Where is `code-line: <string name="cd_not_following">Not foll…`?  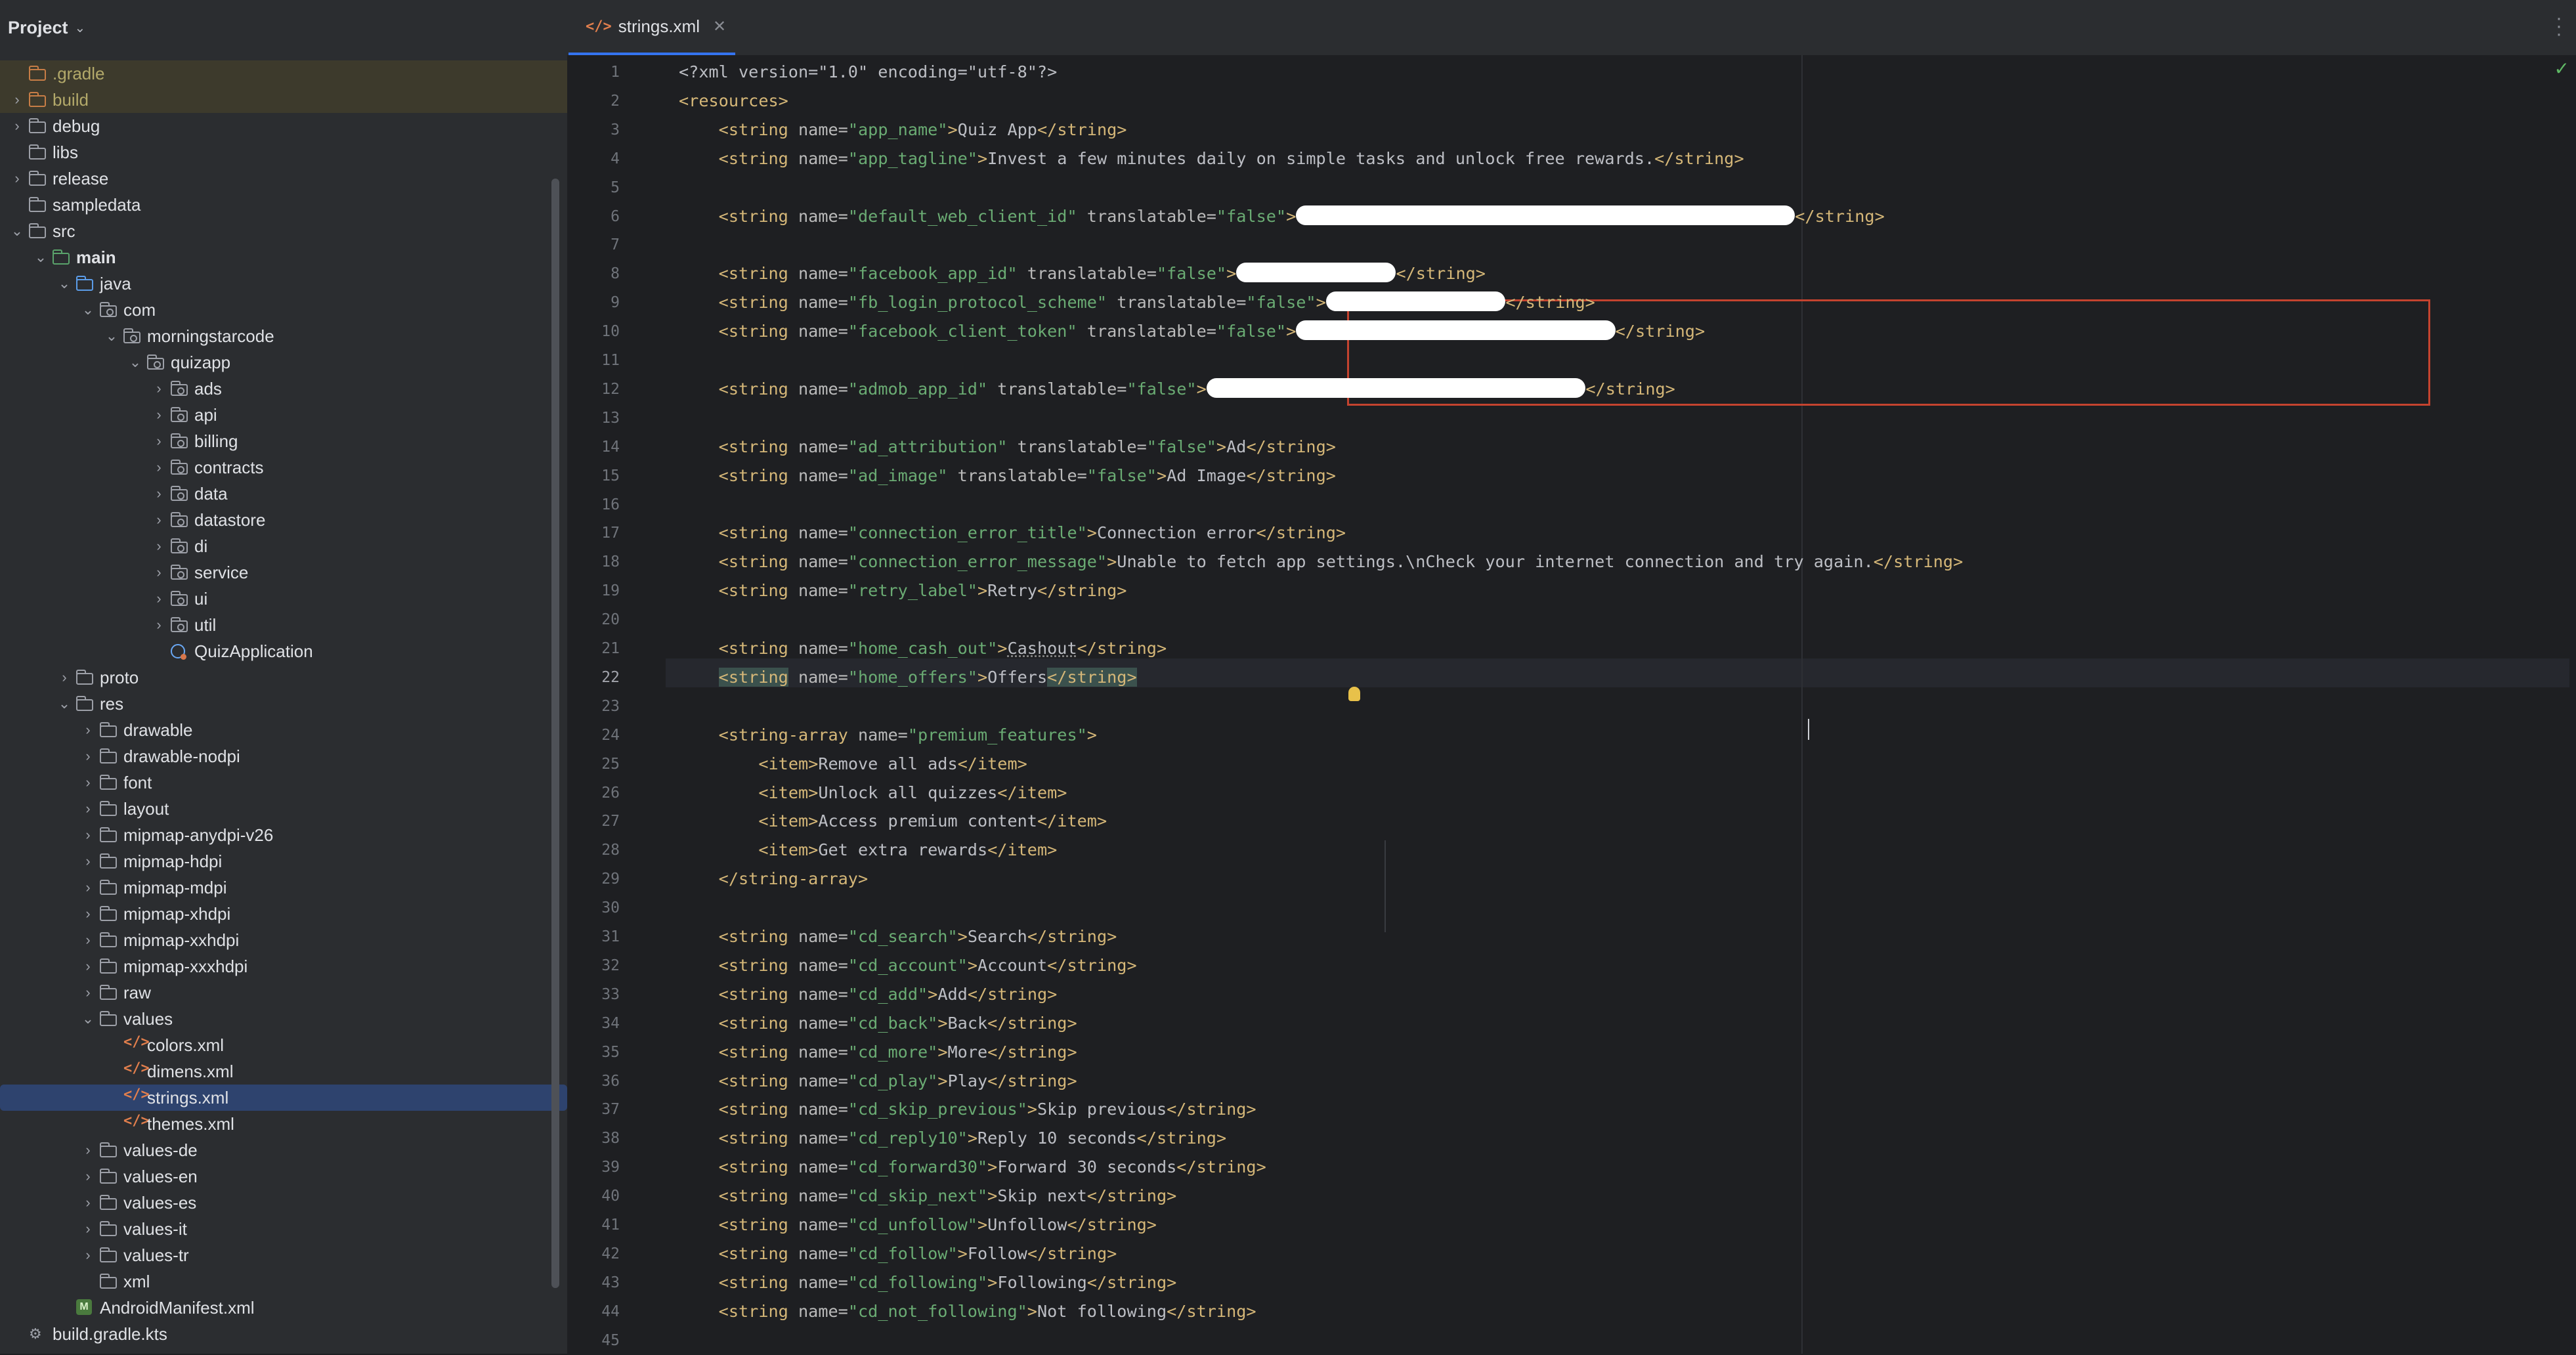
code-line: <string name="cd_not_following">Not foll… is located at coordinates (967, 1311).